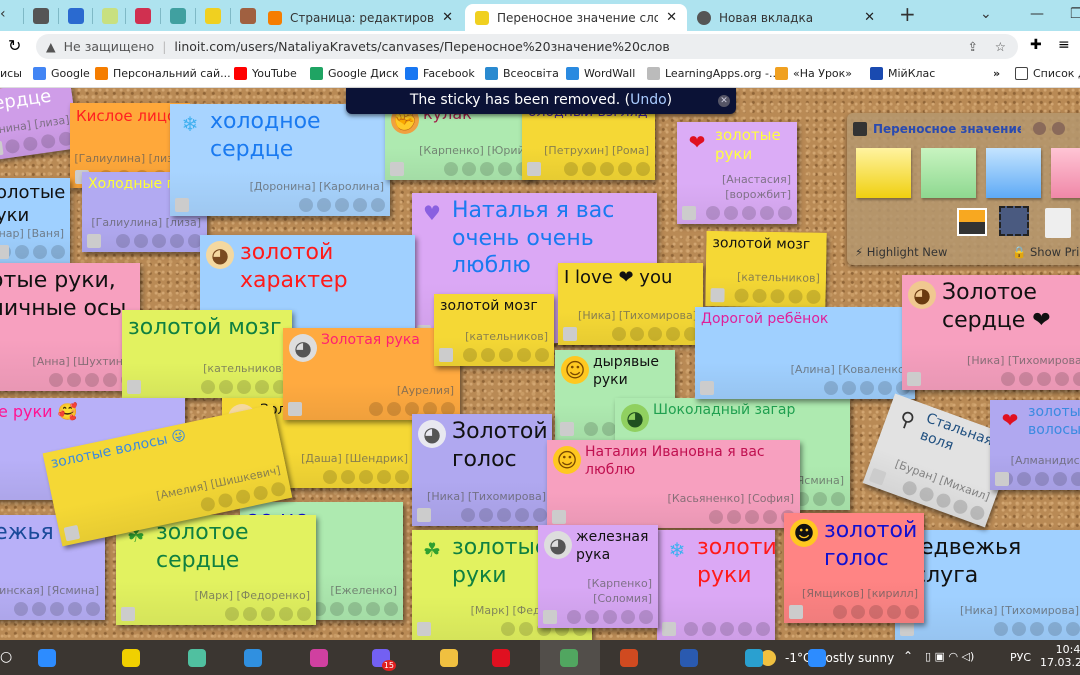  What do you see at coordinates (61, 73) in the screenshot?
I see `bookmark-item: Google` at bounding box center [61, 73].